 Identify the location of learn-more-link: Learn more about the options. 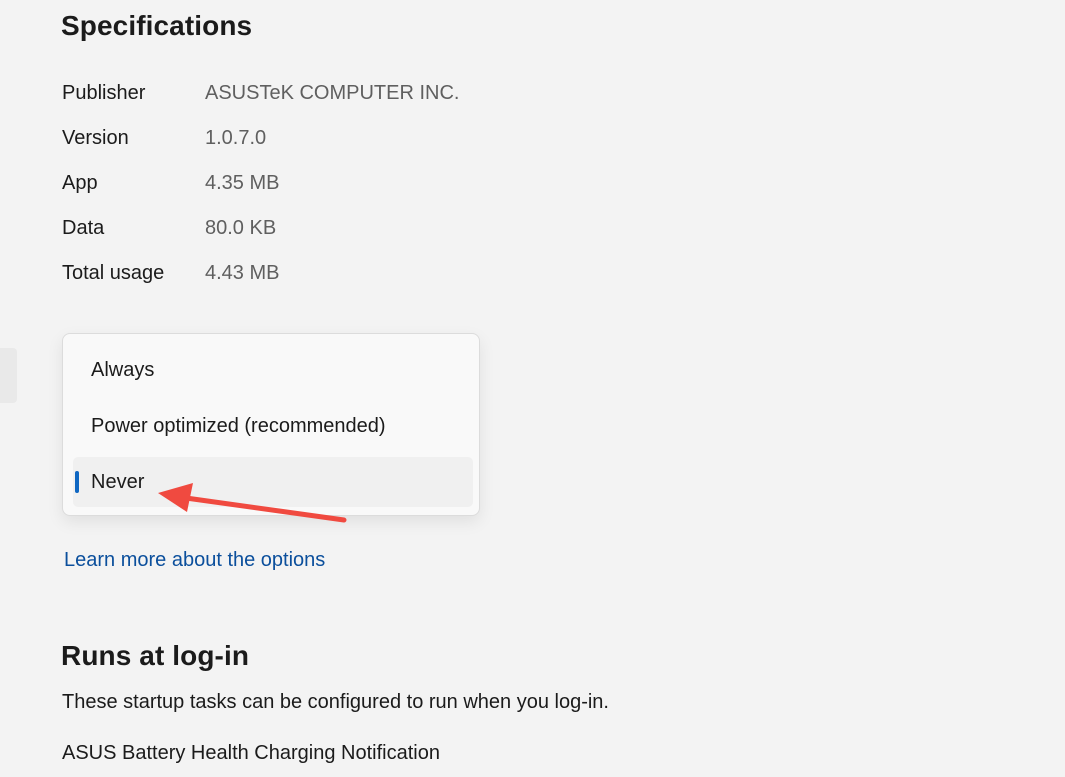
(194, 560).